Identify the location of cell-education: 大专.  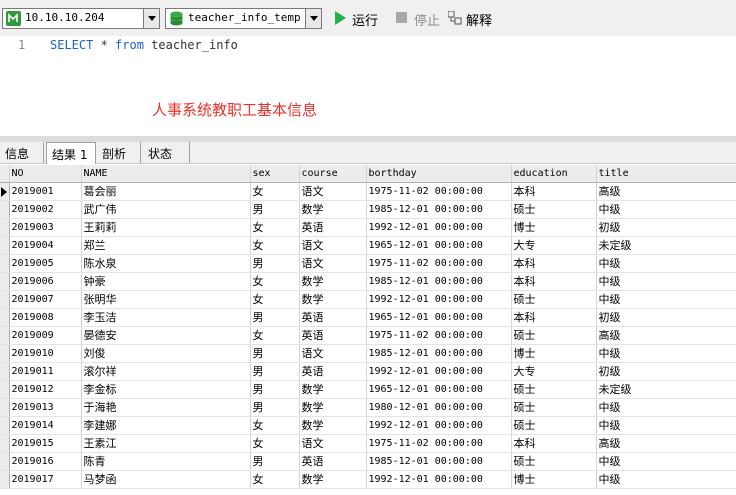
(554, 371).